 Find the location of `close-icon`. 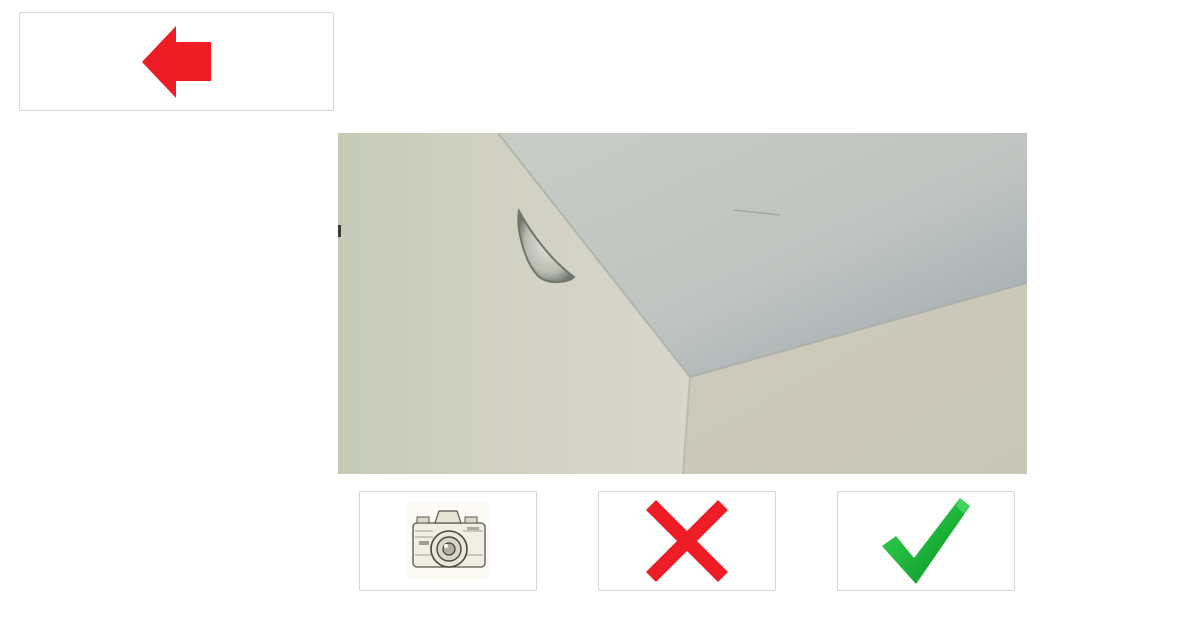

close-icon is located at coordinates (687, 541).